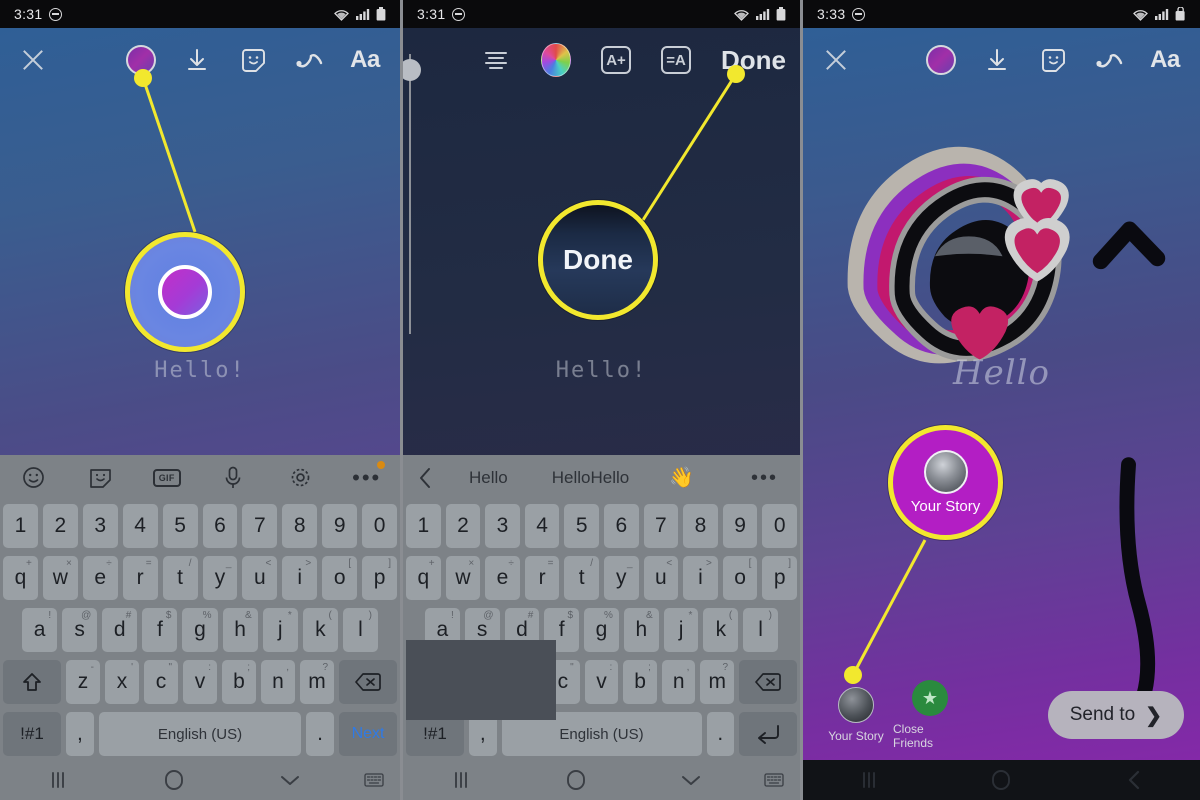  What do you see at coordinates (590, 478) in the screenshot?
I see `suggestion-word: HelloHello` at bounding box center [590, 478].